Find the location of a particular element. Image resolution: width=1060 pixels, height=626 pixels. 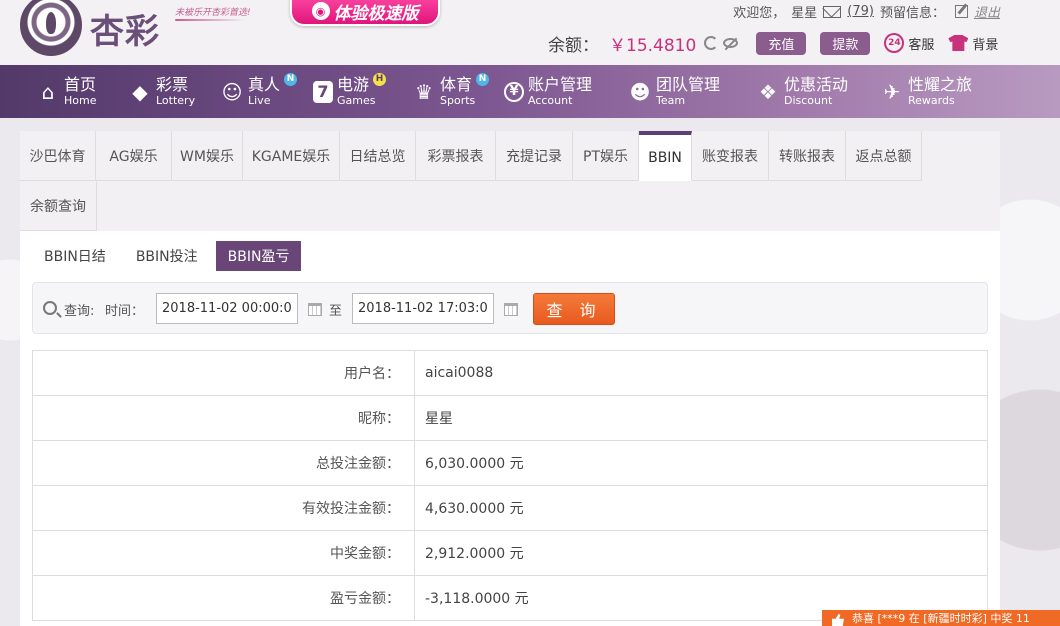

nav-sublabel: Team is located at coordinates (671, 100).